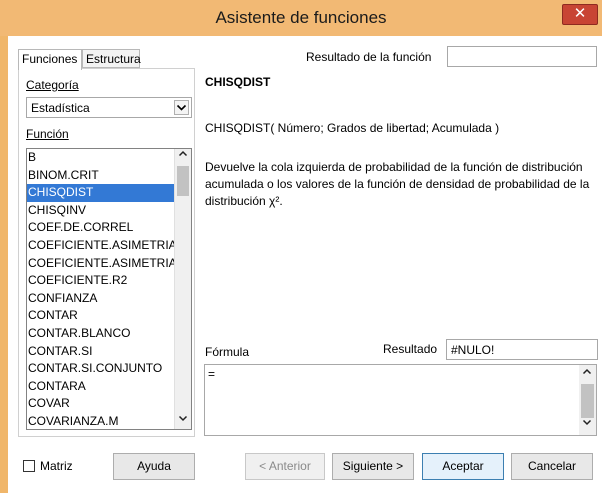  What do you see at coordinates (101, 176) in the screenshot?
I see `list-item: BINOM.CRIT` at bounding box center [101, 176].